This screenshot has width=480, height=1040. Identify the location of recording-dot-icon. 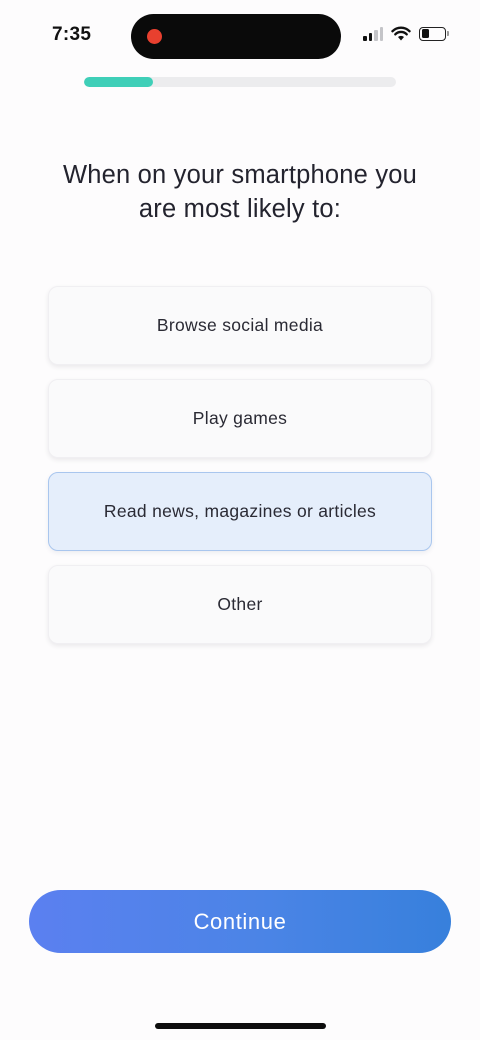
(154, 36).